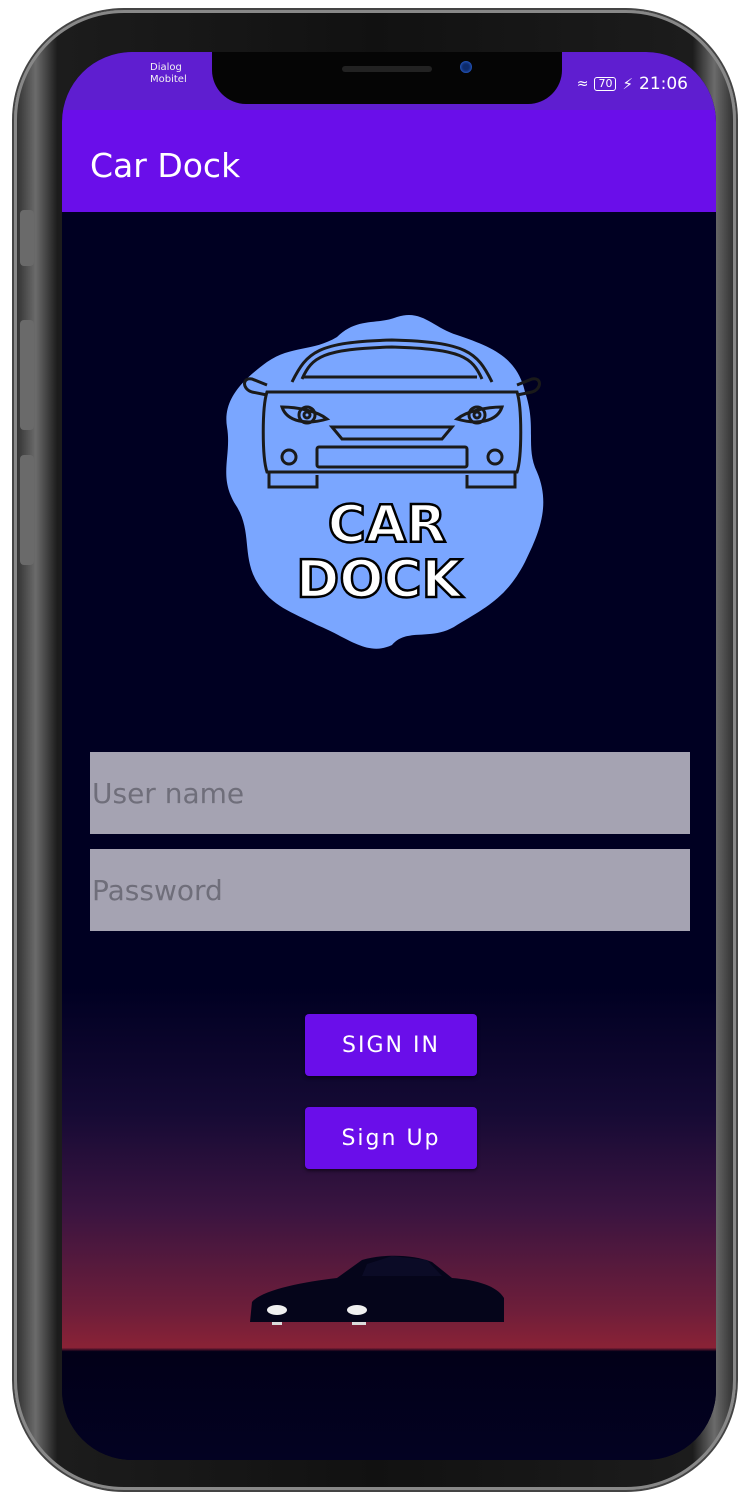 The image size is (750, 1502). What do you see at coordinates (387, 78) in the screenshot?
I see `camera-notch` at bounding box center [387, 78].